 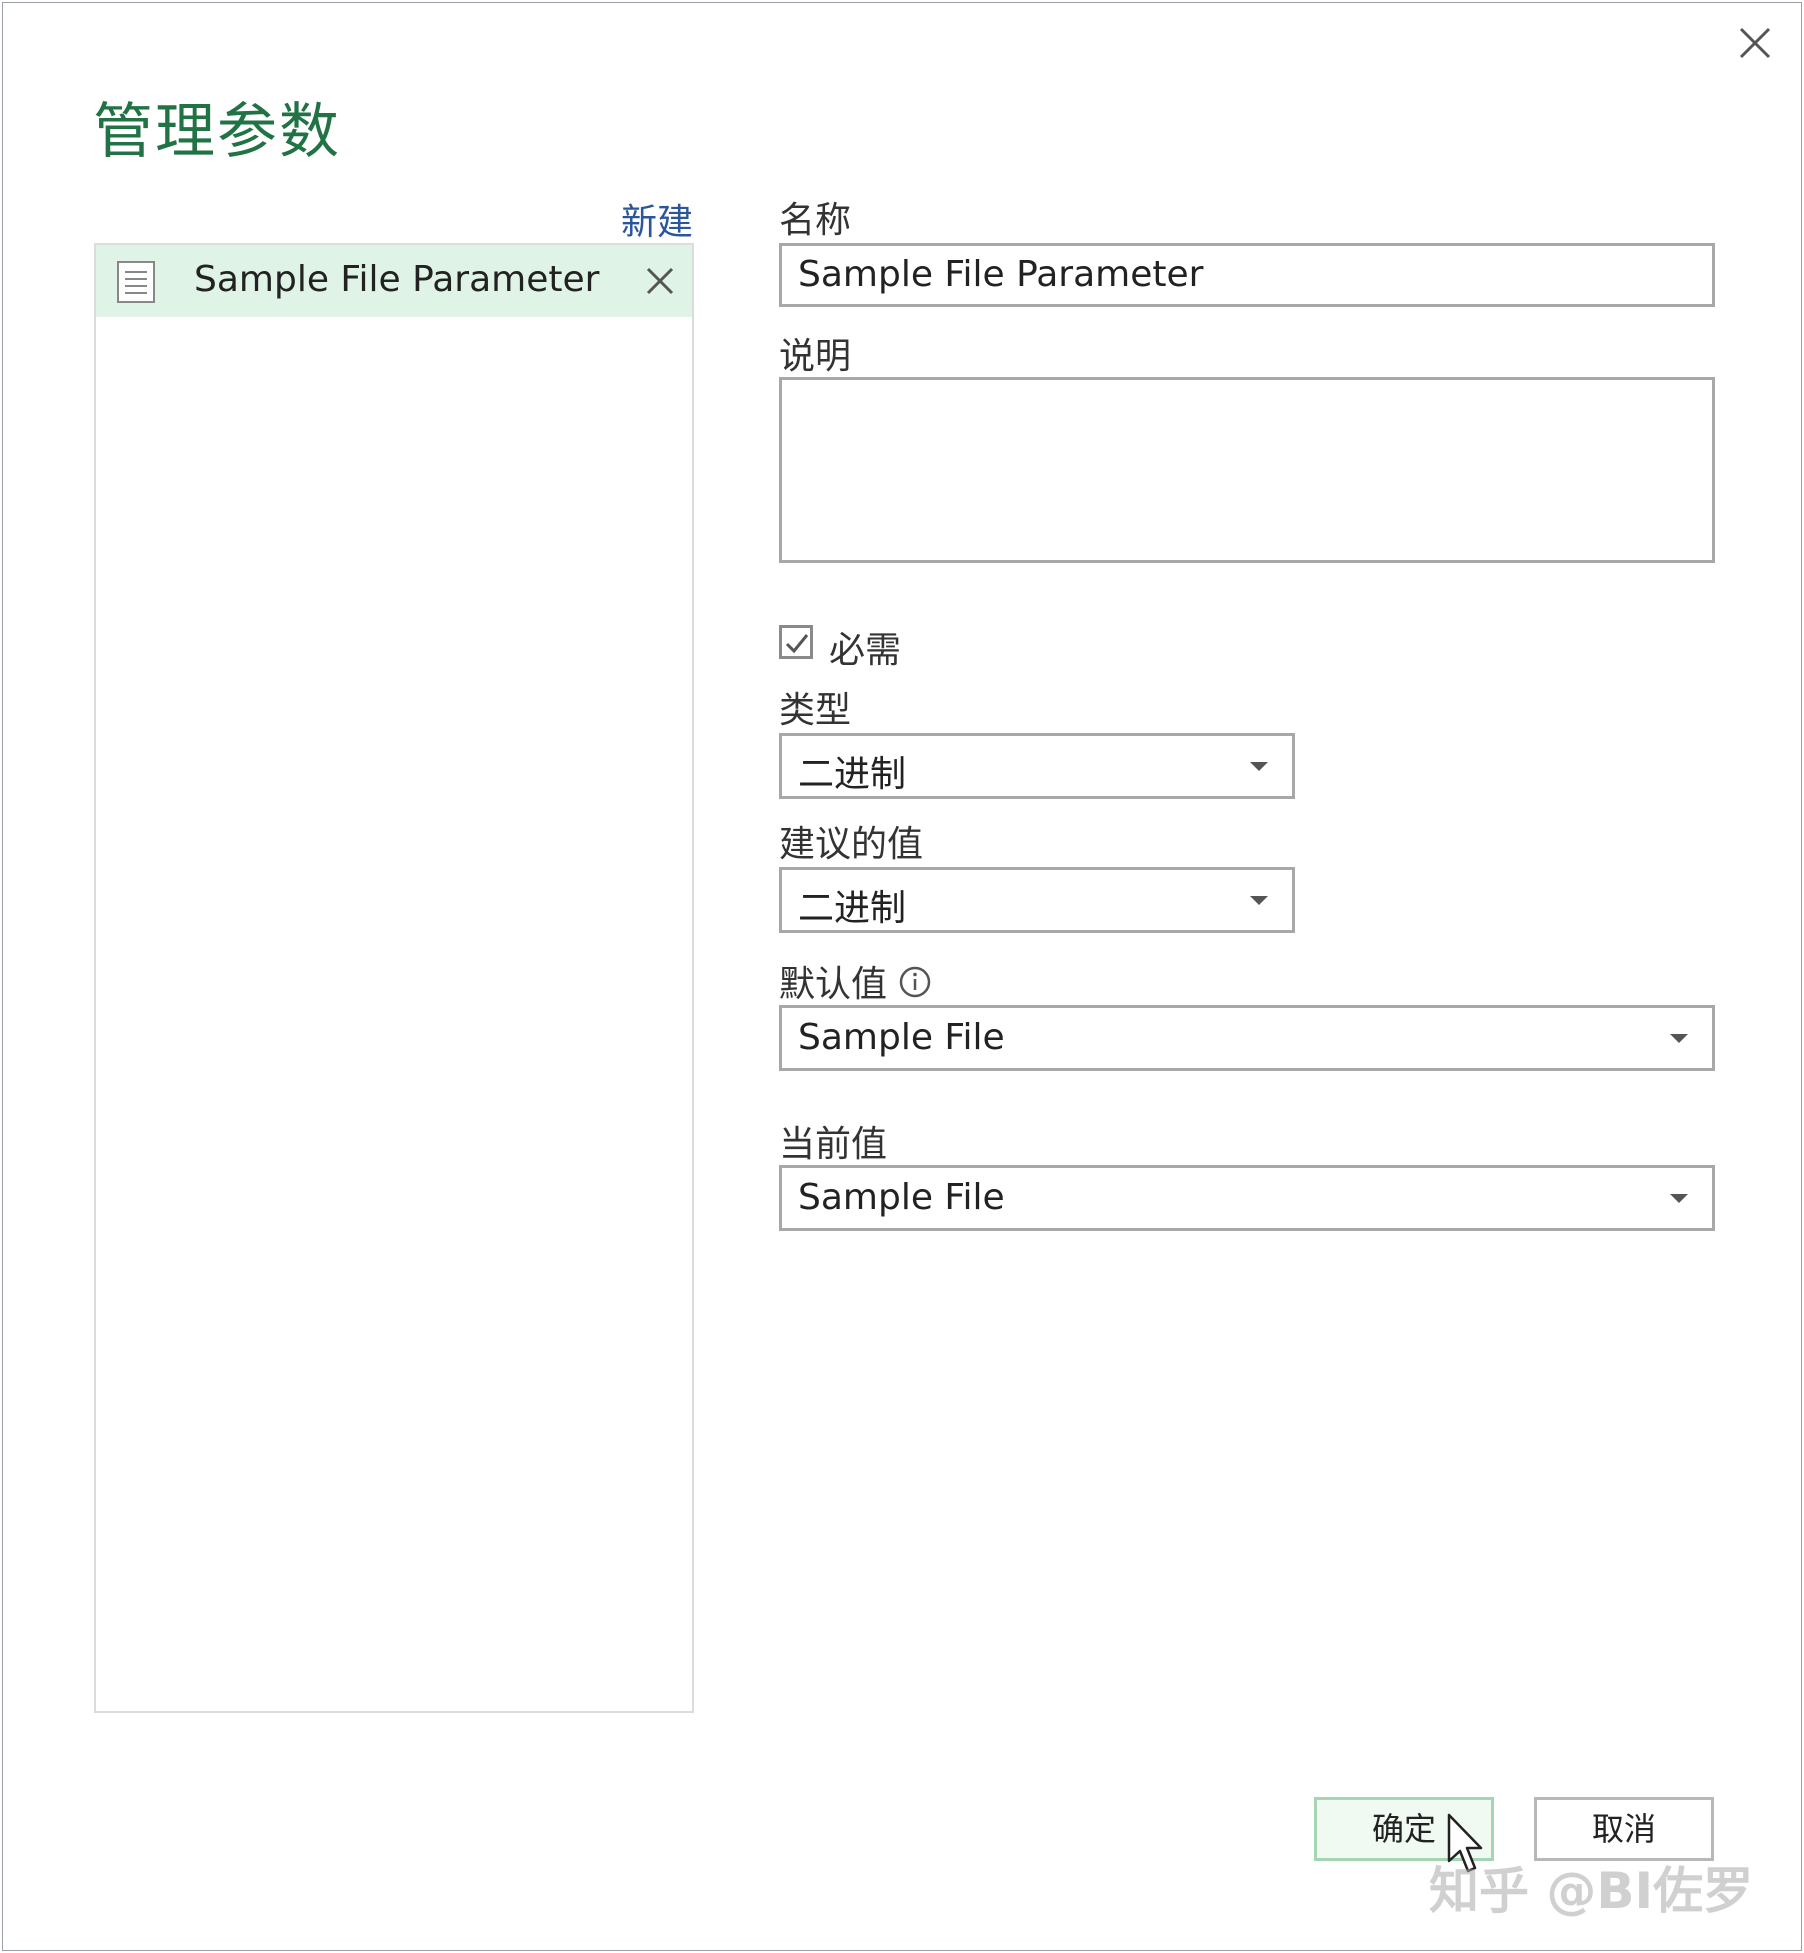 I want to click on name-label: 名称, so click(x=815, y=220).